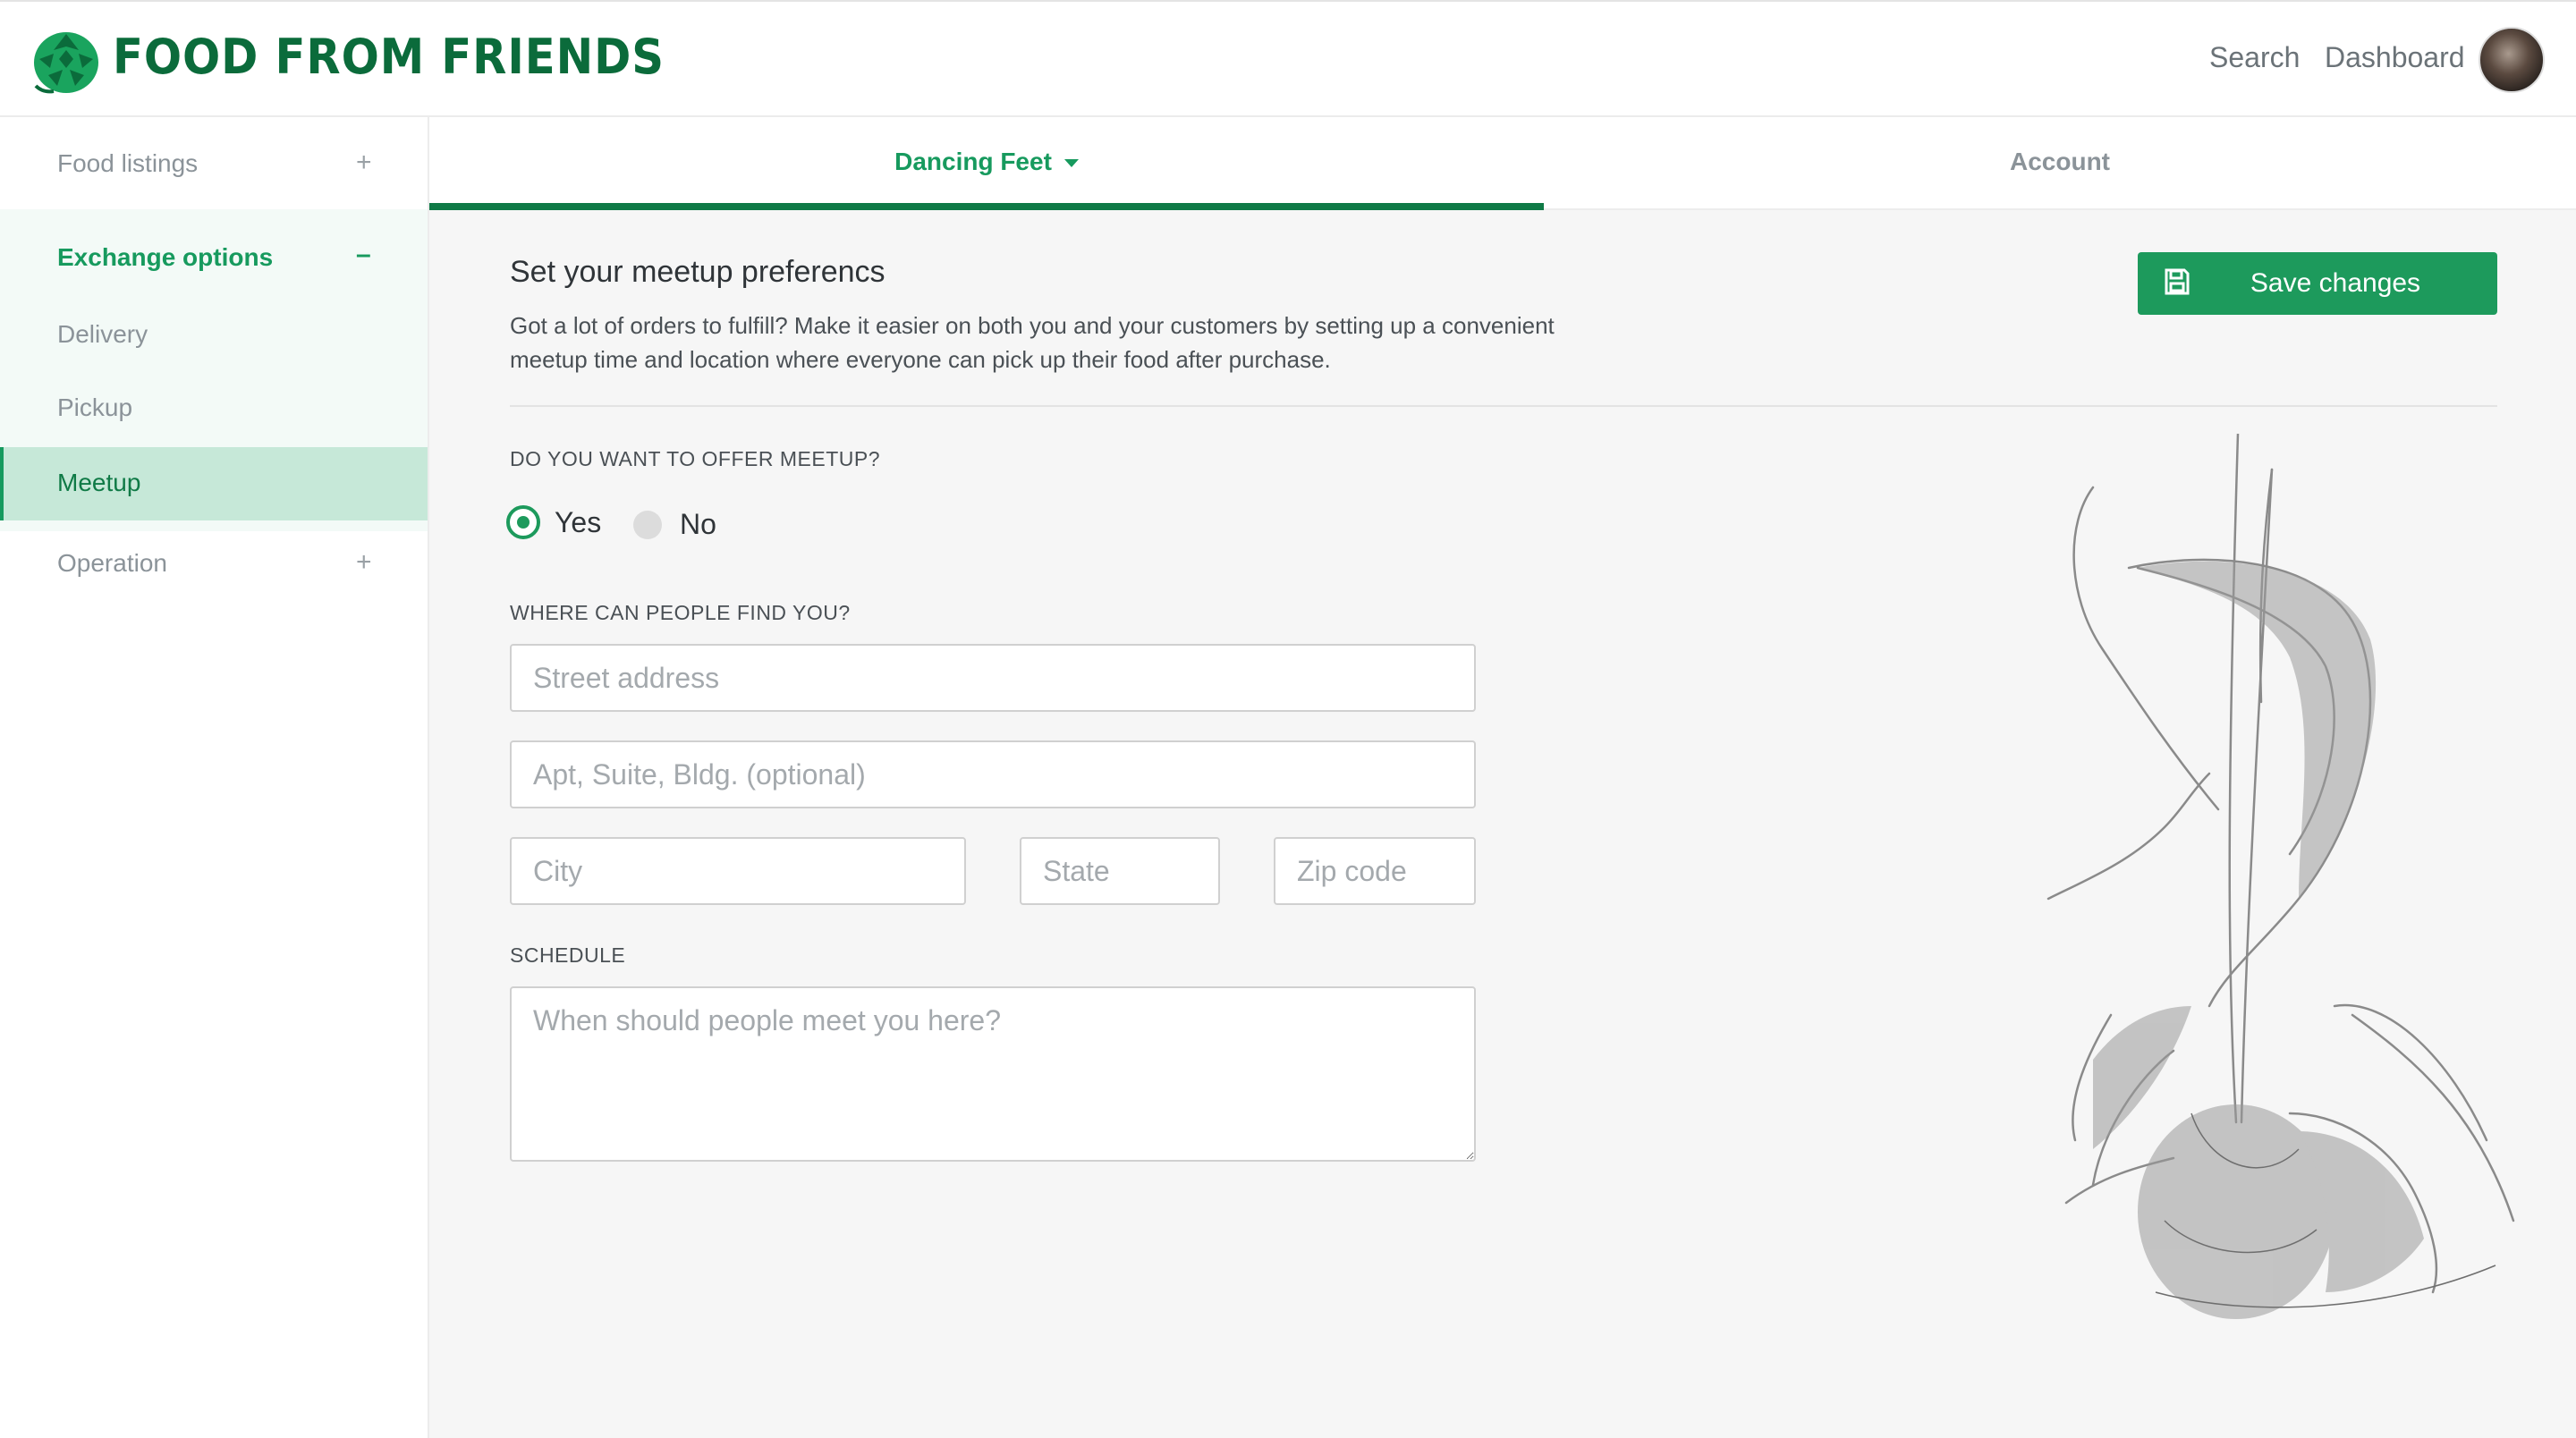  I want to click on artichoke-logo-icon, so click(66, 60).